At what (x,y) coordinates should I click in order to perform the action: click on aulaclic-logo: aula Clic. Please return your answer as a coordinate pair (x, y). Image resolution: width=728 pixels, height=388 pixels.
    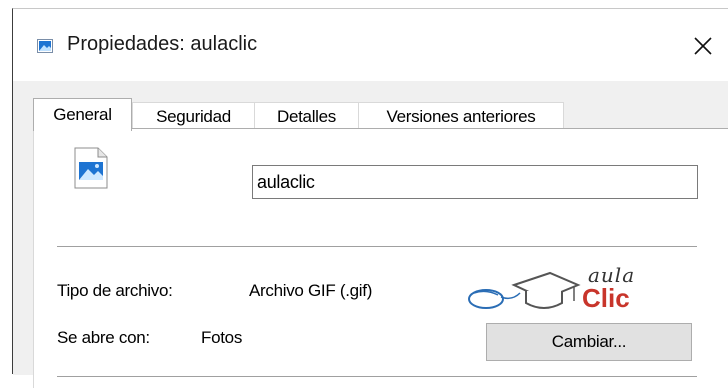
    Looking at the image, I should click on (549, 291).